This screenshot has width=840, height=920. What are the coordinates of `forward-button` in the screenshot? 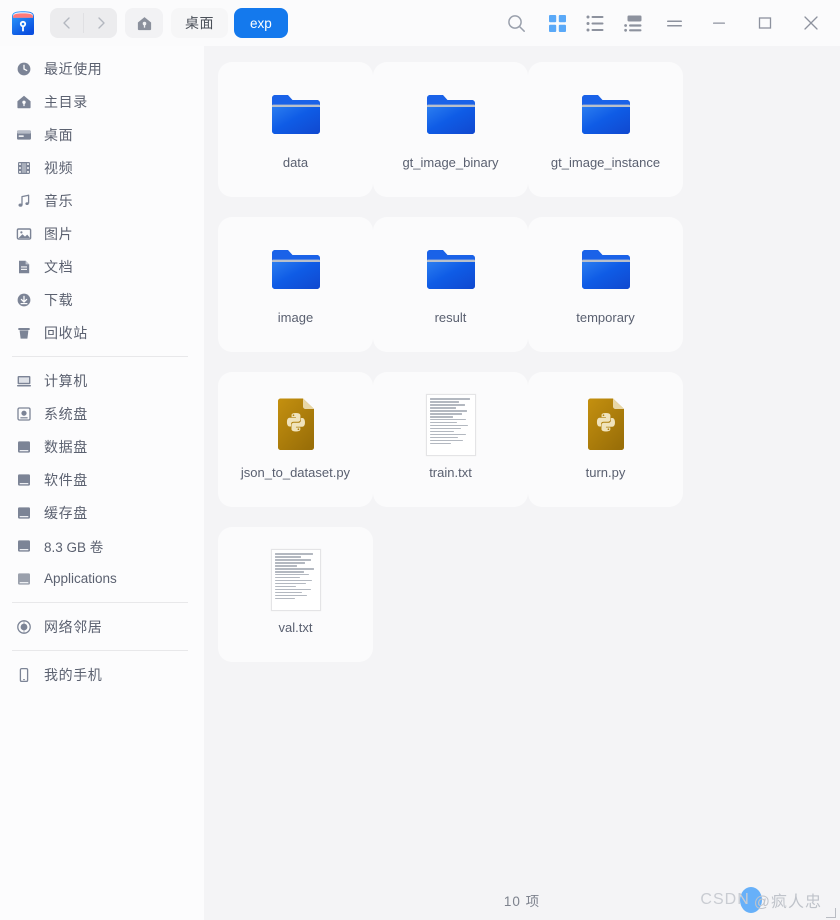 It's located at (100, 23).